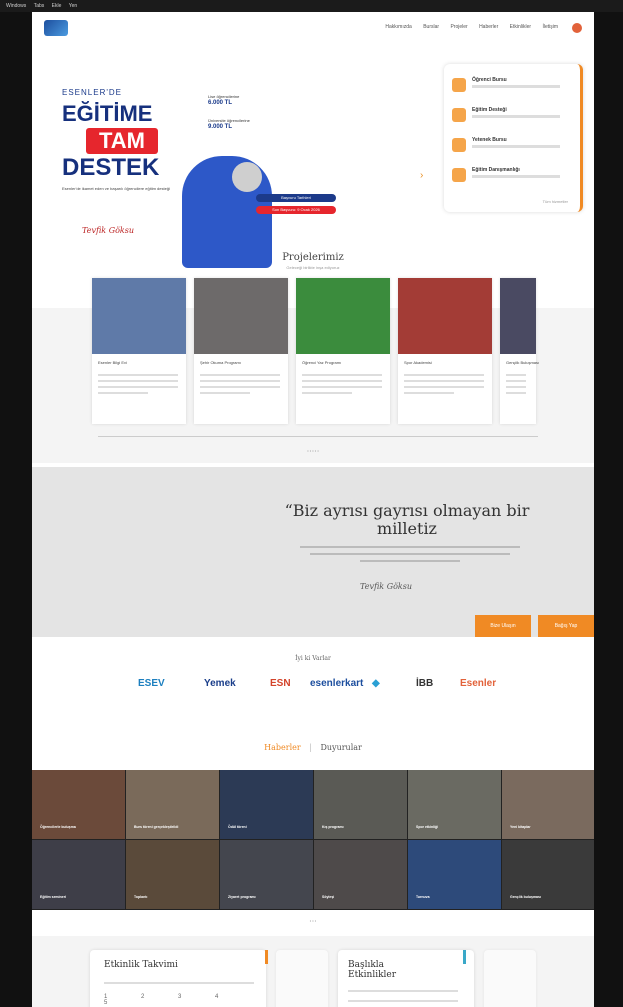 Image resolution: width=623 pixels, height=1007 pixels. What do you see at coordinates (282, 747) in the screenshot?
I see `tab-news: Haberler` at bounding box center [282, 747].